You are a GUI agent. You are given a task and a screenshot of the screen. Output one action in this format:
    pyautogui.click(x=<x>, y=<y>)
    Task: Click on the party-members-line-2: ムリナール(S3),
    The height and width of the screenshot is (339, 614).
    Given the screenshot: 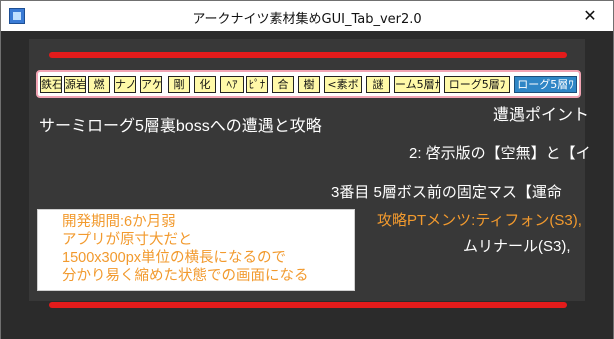 What is the action you would take?
    pyautogui.click(x=517, y=246)
    